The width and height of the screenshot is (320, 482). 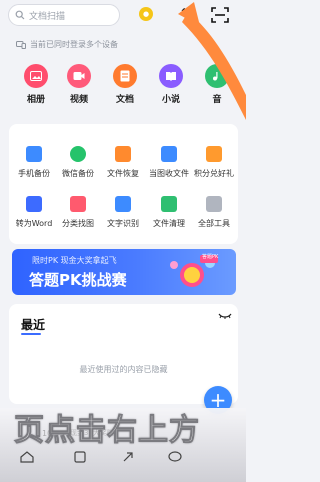 What do you see at coordinates (123, 223) in the screenshot?
I see `tool-label: 文字识别` at bounding box center [123, 223].